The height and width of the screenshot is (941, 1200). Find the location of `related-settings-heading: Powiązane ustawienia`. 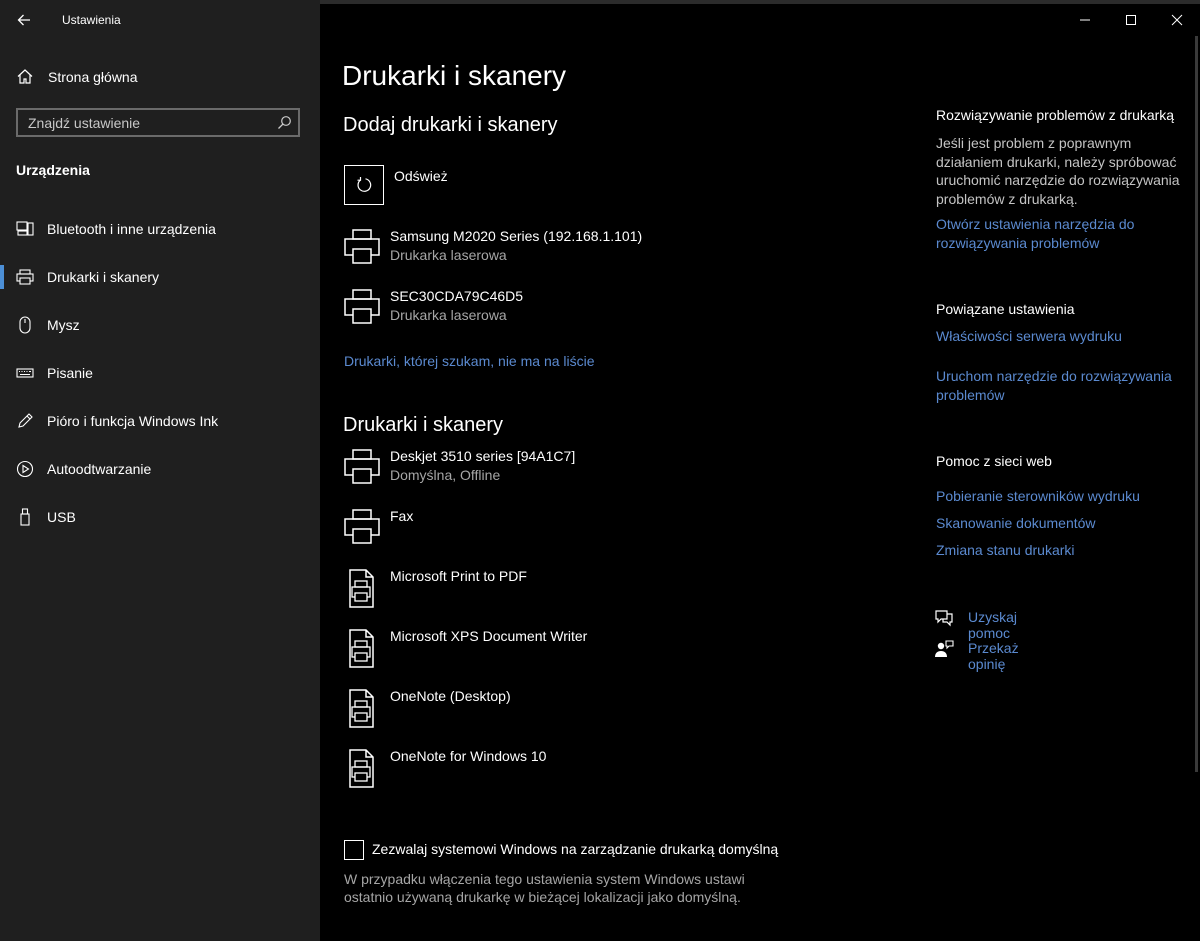

related-settings-heading: Powiązane ustawienia is located at coordinates (1005, 309).